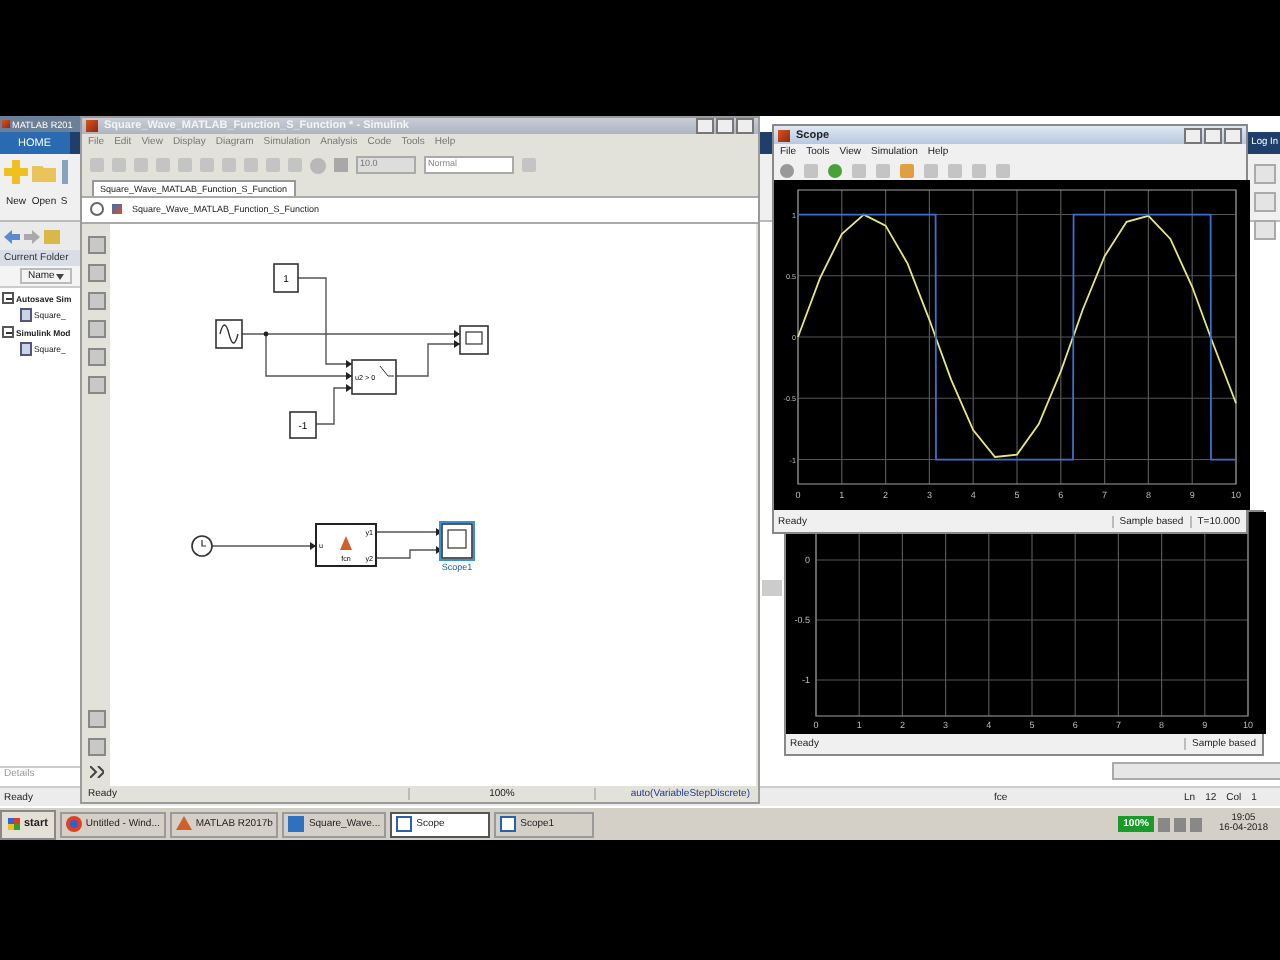  What do you see at coordinates (96, 771) in the screenshot?
I see `expand-icon` at bounding box center [96, 771].